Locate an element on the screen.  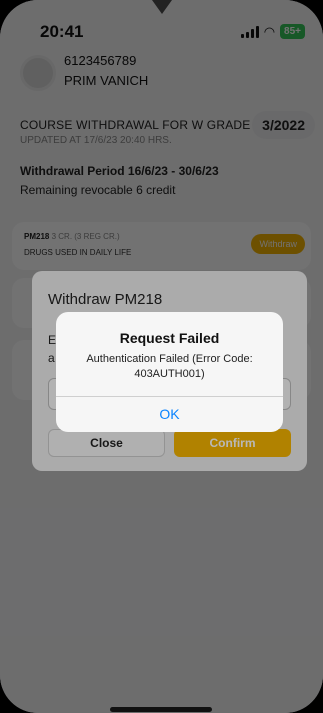
alert-title: Request Failed is located at coordinates (169, 338).